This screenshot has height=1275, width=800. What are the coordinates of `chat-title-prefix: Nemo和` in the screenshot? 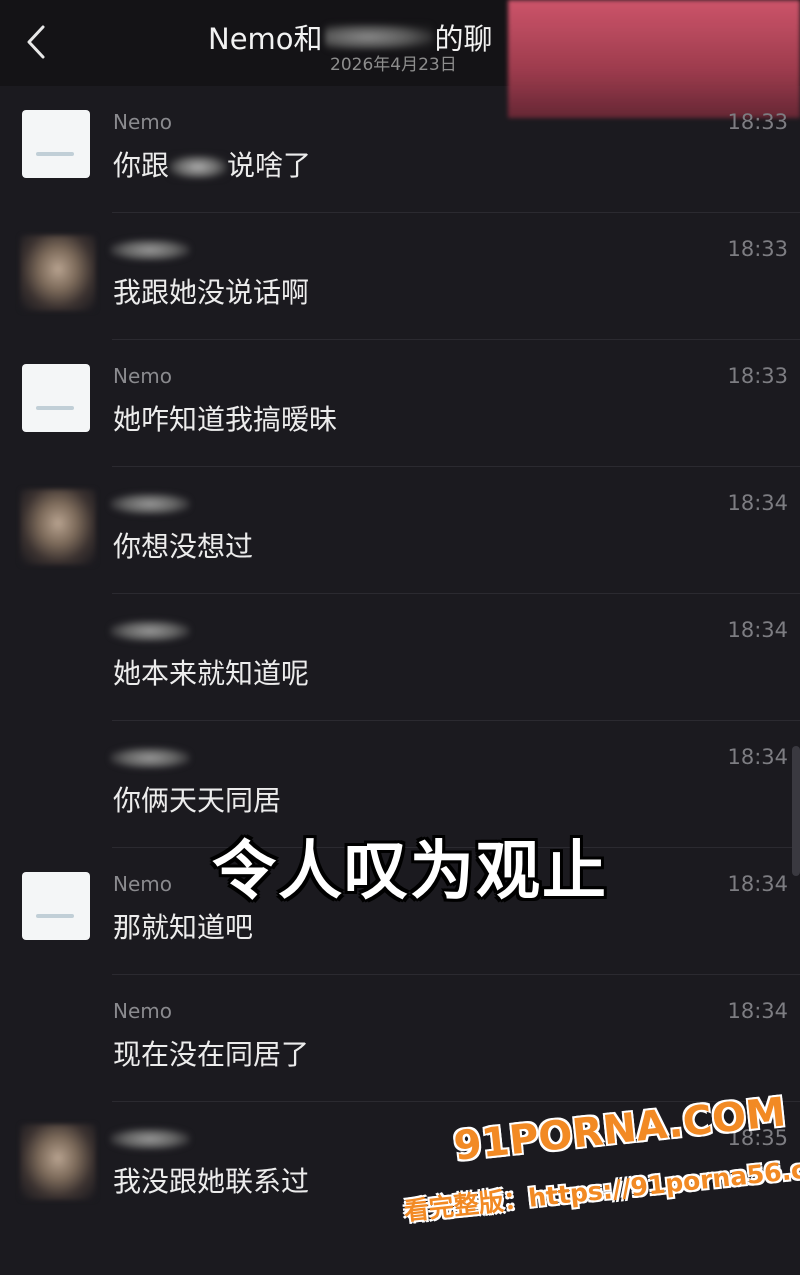 It's located at (265, 39).